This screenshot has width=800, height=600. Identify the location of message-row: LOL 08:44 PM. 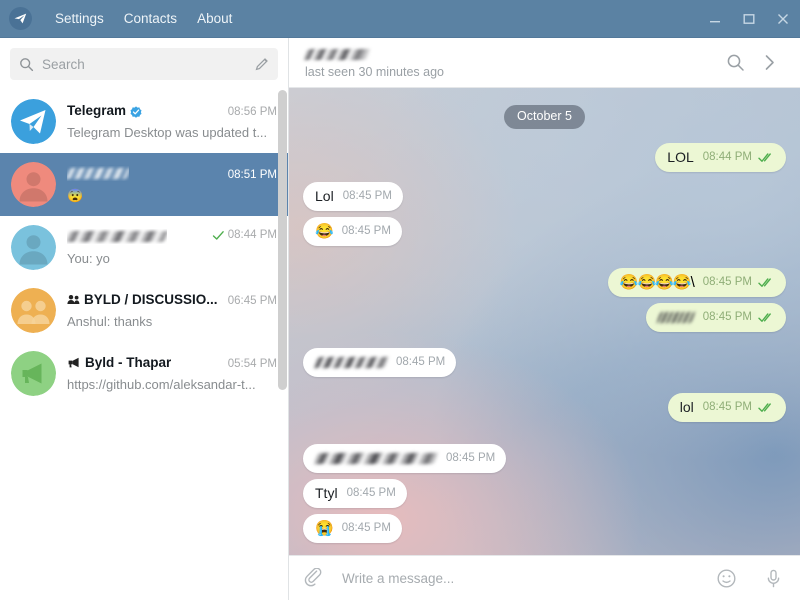
(544, 157).